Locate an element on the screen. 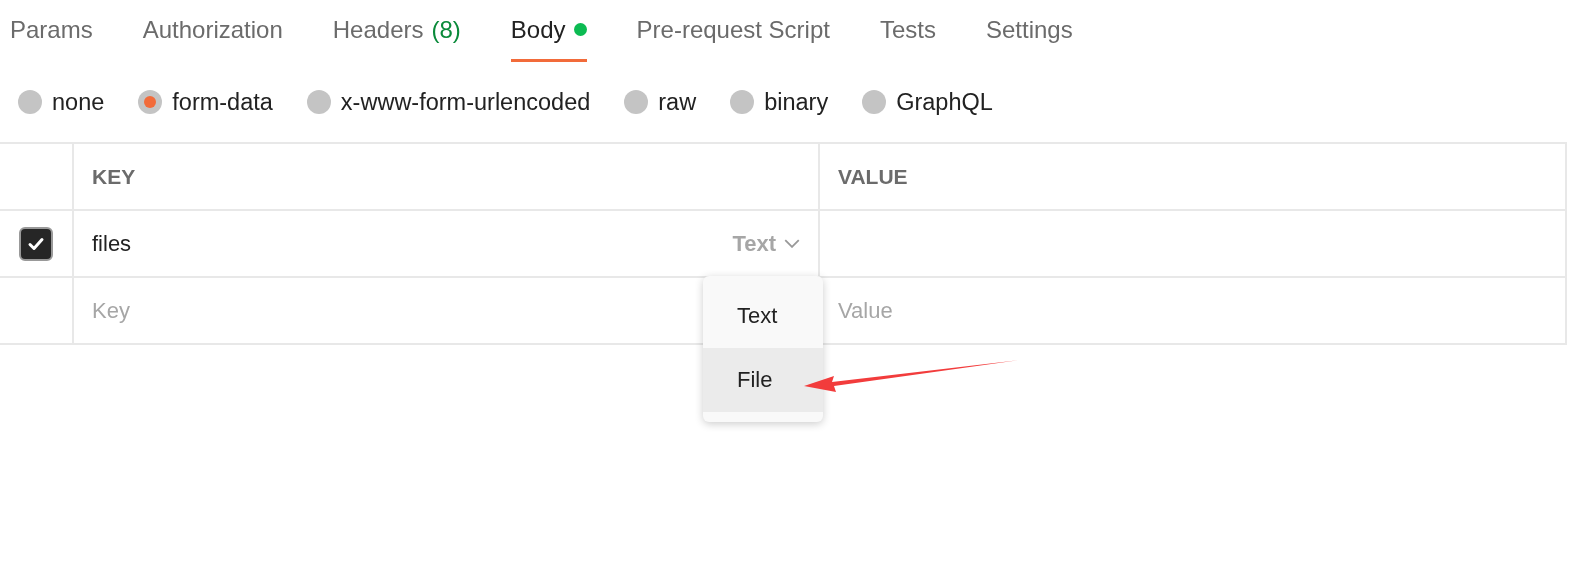 This screenshot has width=1571, height=573. tab: Params is located at coordinates (51, 31).